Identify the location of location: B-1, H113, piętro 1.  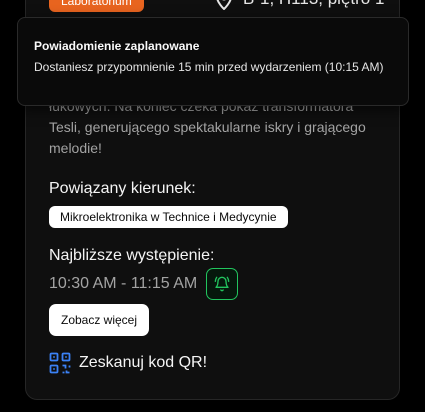
(299, 5).